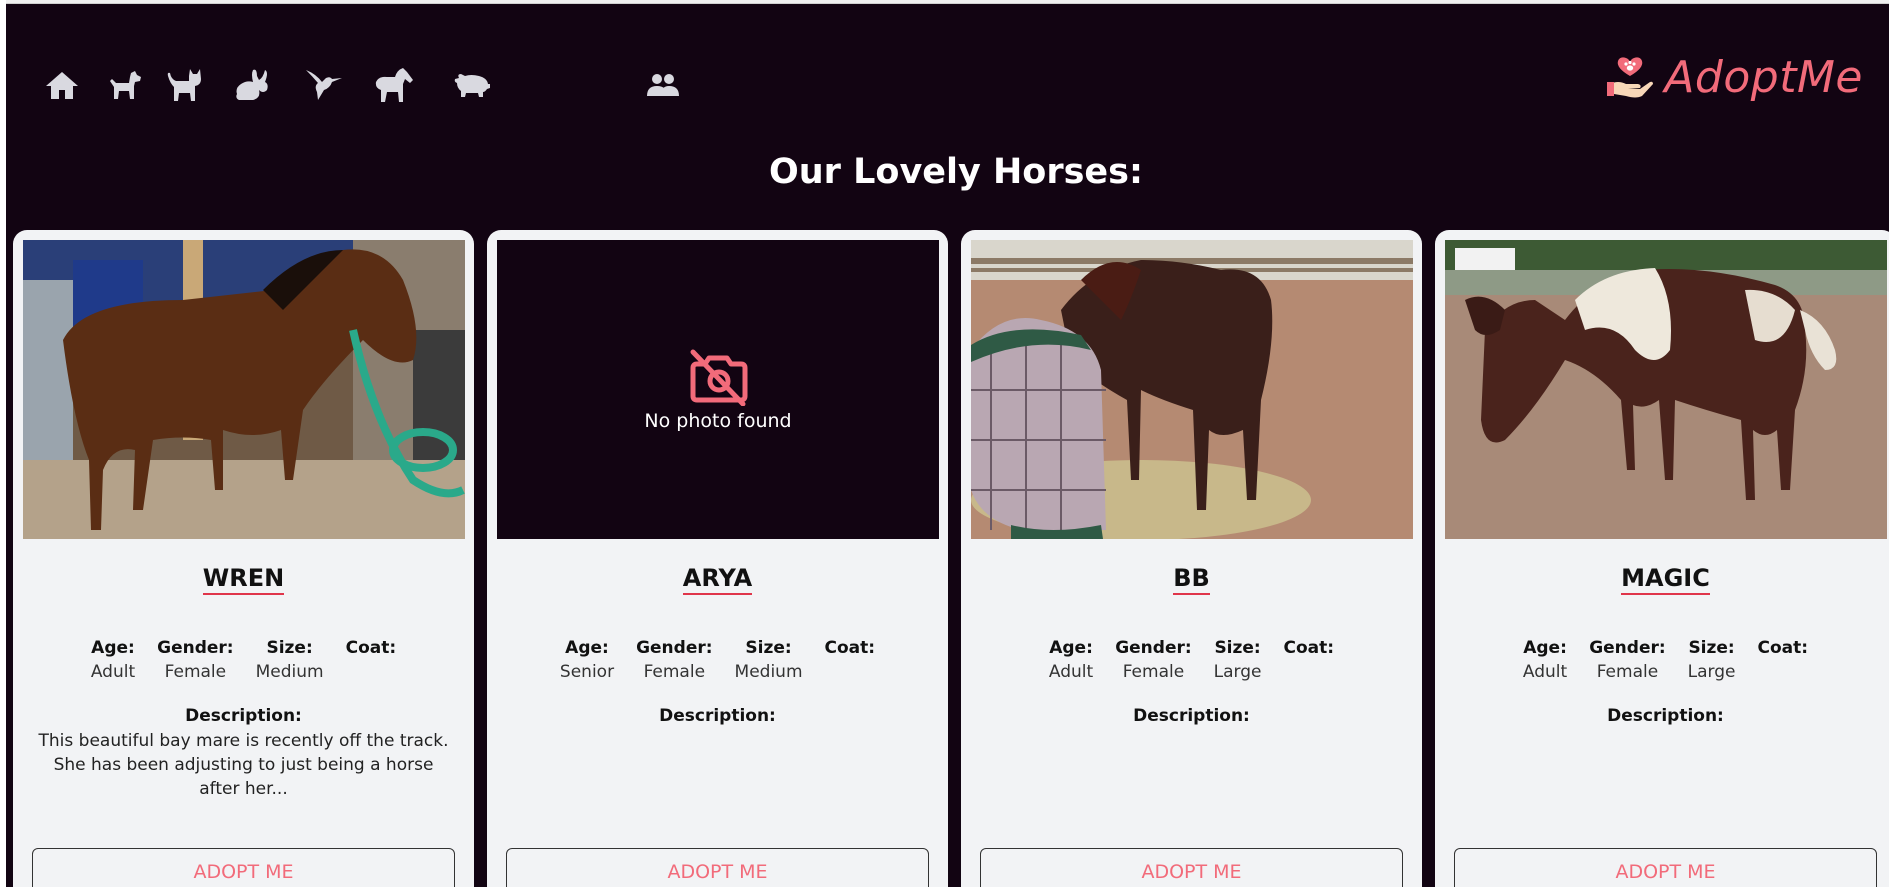  I want to click on camera-off-icon, so click(719, 377).